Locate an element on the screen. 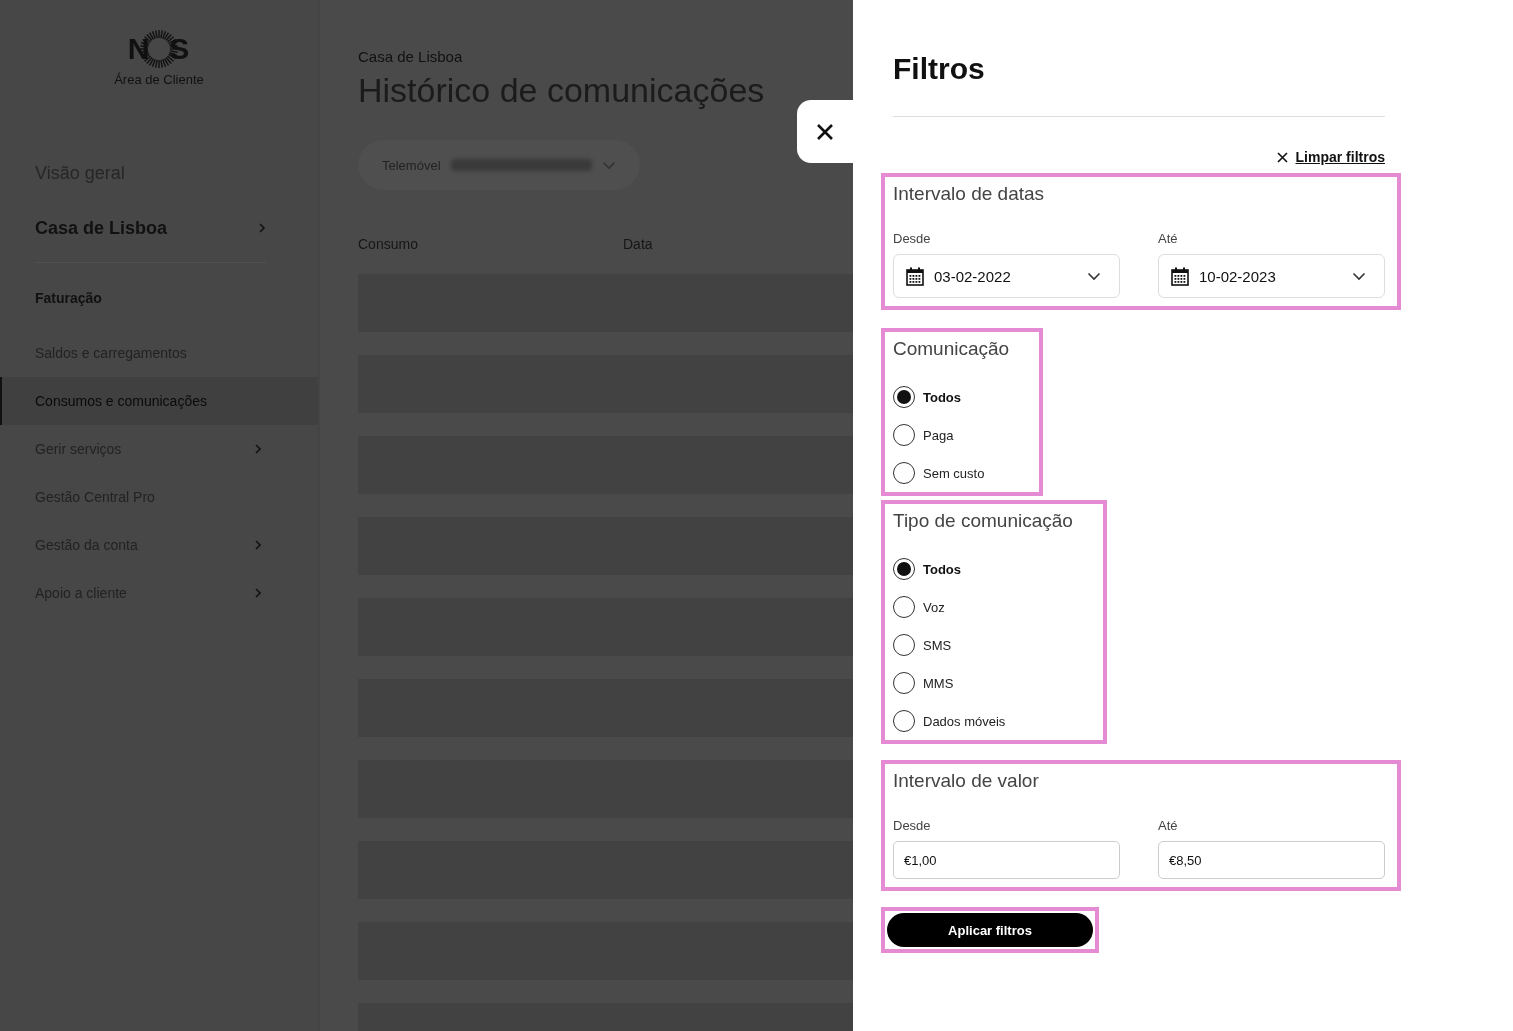 This screenshot has height=1031, width=1513. radio-label: Sem custo is located at coordinates (954, 473).